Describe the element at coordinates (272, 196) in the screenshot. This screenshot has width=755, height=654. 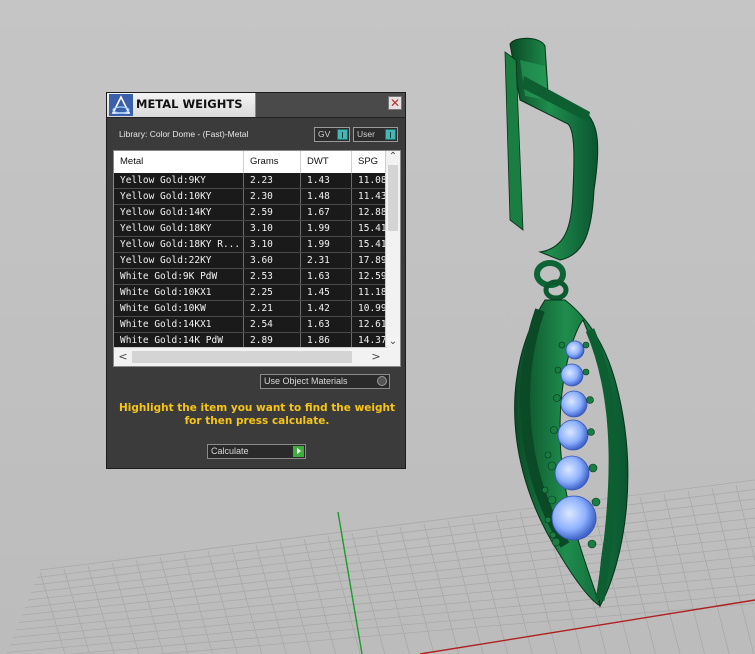
I see `grams-cell: 2.30` at that location.